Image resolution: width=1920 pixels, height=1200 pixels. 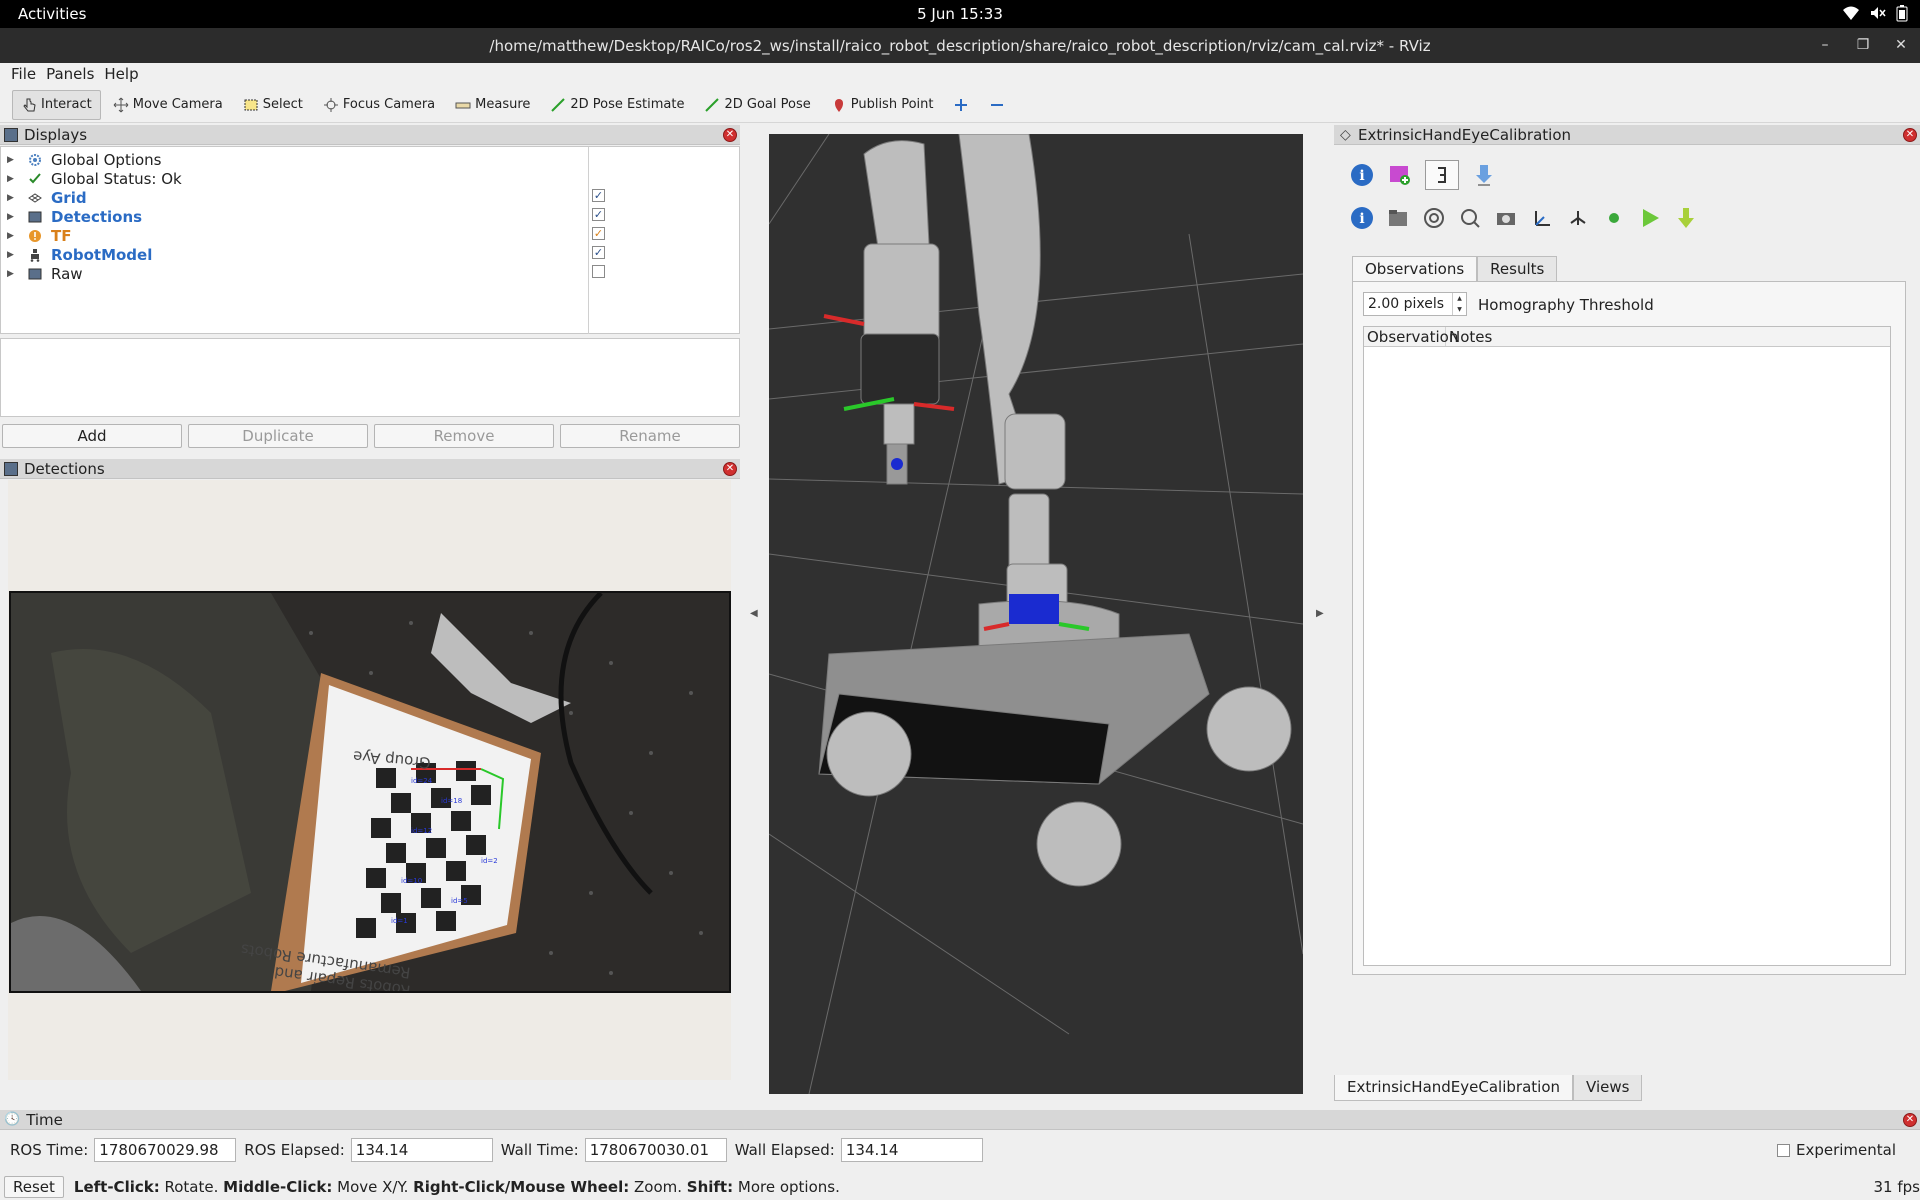 I want to click on activities-button: Activities, so click(x=52, y=14).